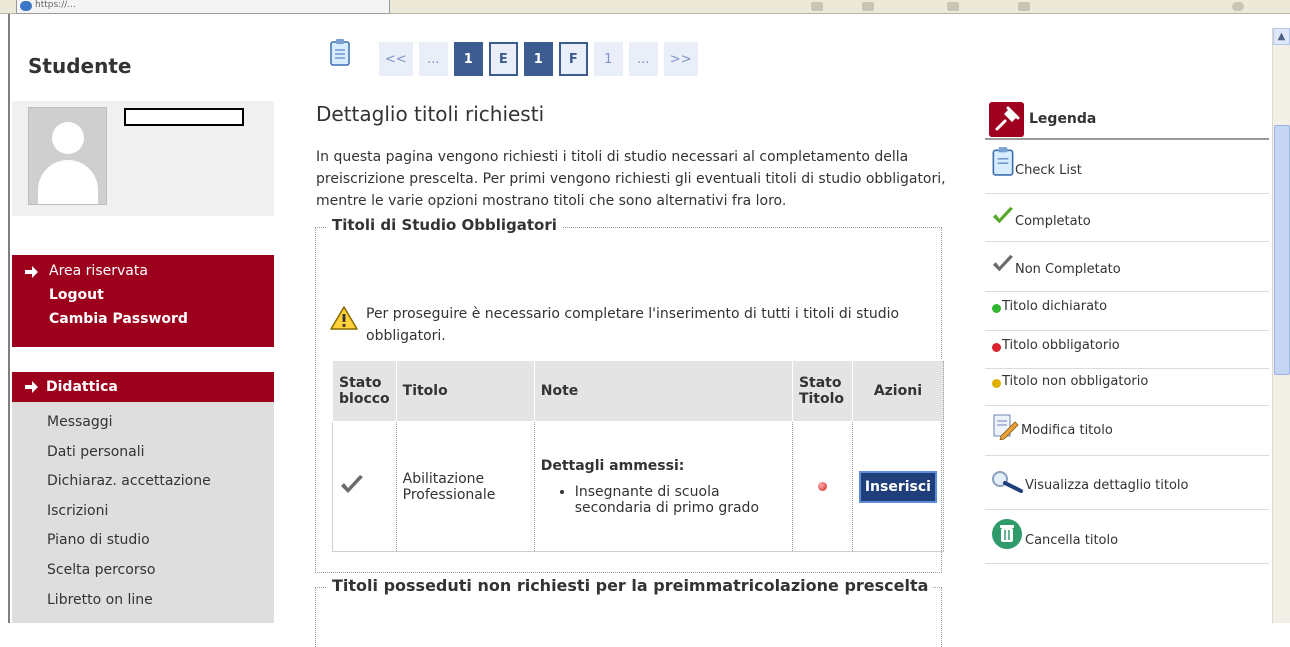 The image size is (1290, 647). What do you see at coordinates (143, 387) in the screenshot?
I see `menu-item-didattica: Didattica` at bounding box center [143, 387].